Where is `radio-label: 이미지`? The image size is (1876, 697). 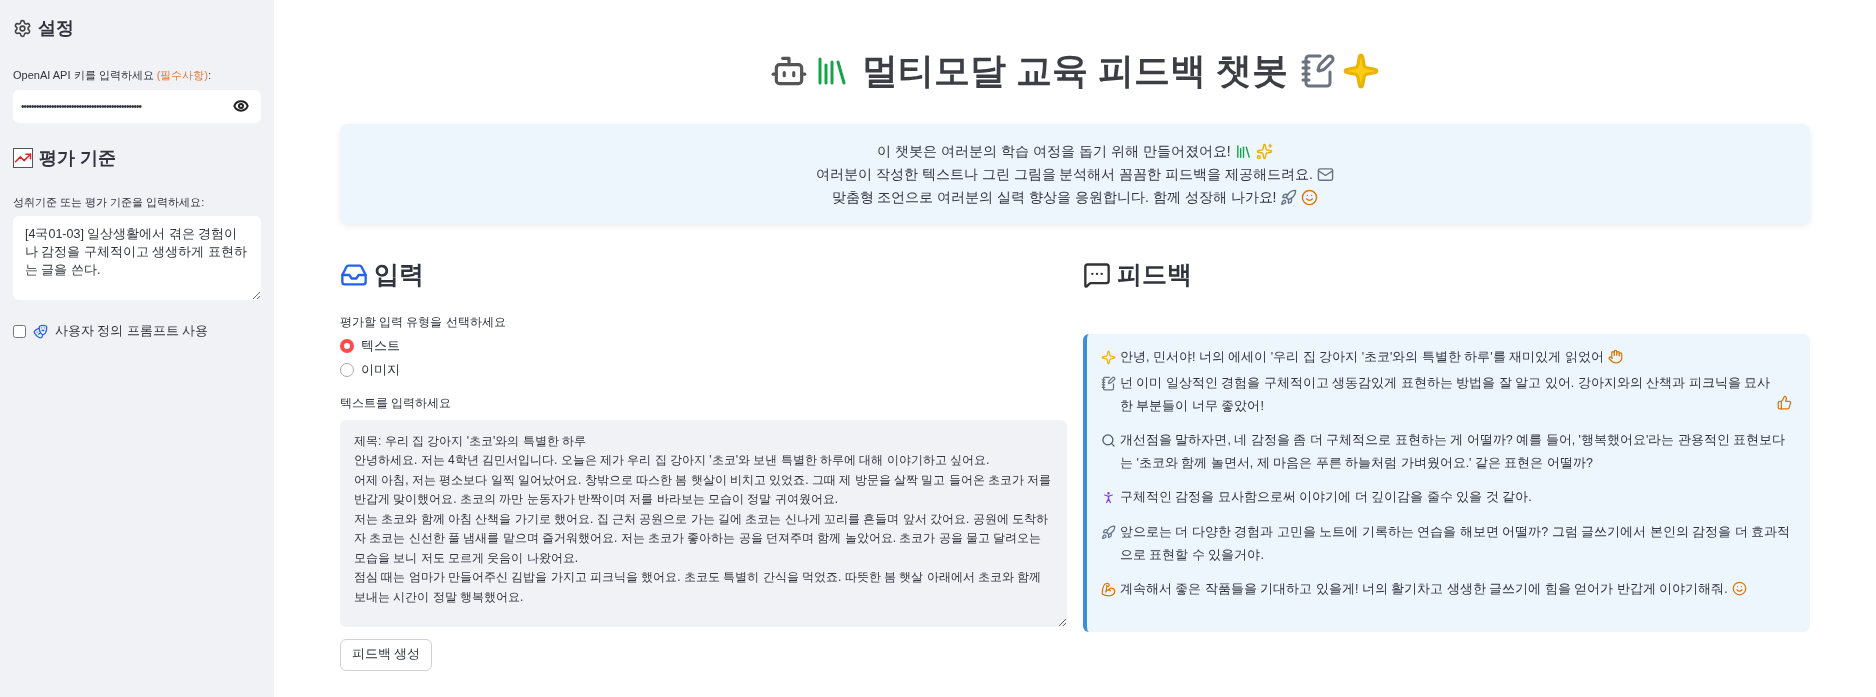 radio-label: 이미지 is located at coordinates (380, 370).